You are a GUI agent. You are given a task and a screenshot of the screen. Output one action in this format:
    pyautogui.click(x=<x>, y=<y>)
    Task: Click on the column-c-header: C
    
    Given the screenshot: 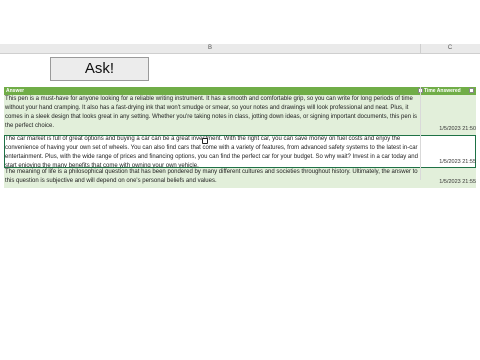 What is the action you would take?
    pyautogui.click(x=450, y=48)
    